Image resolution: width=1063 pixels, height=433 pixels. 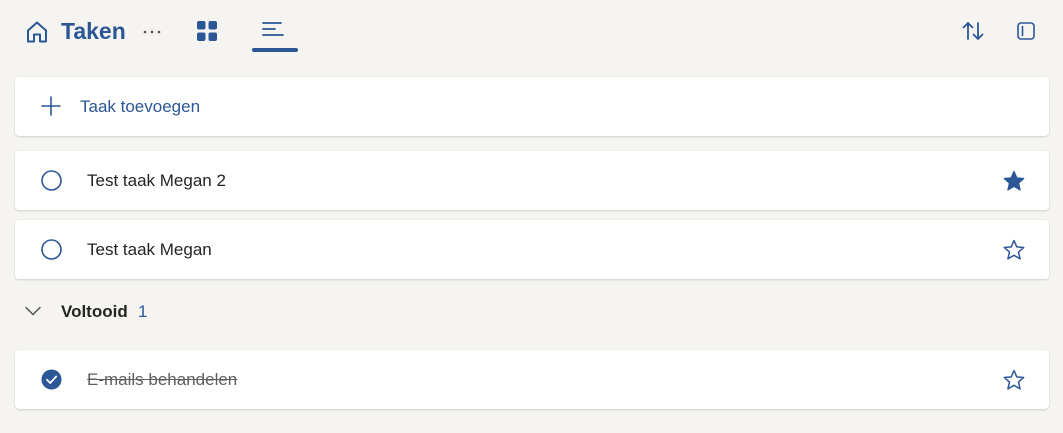 What do you see at coordinates (200, 311) in the screenshot?
I see `completed-section-toggle: Voltooid 1` at bounding box center [200, 311].